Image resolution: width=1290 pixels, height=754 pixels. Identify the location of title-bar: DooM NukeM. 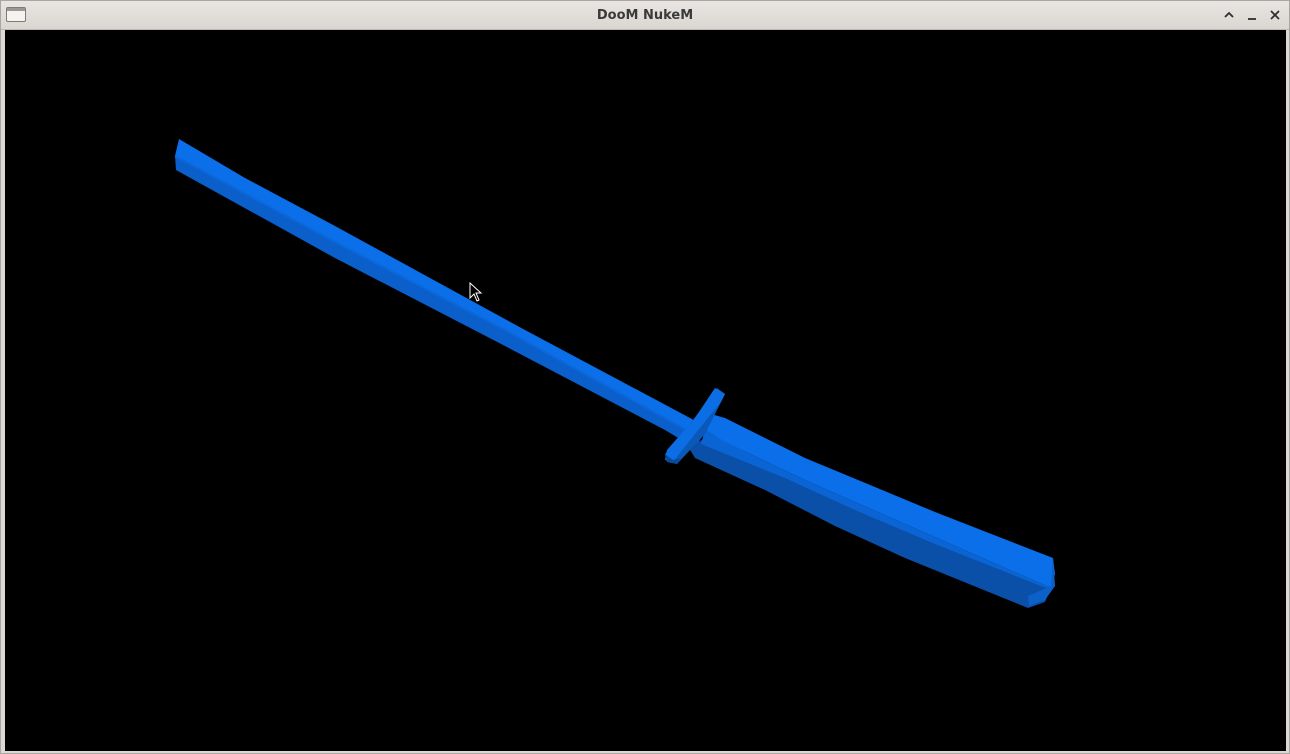
(645, 15).